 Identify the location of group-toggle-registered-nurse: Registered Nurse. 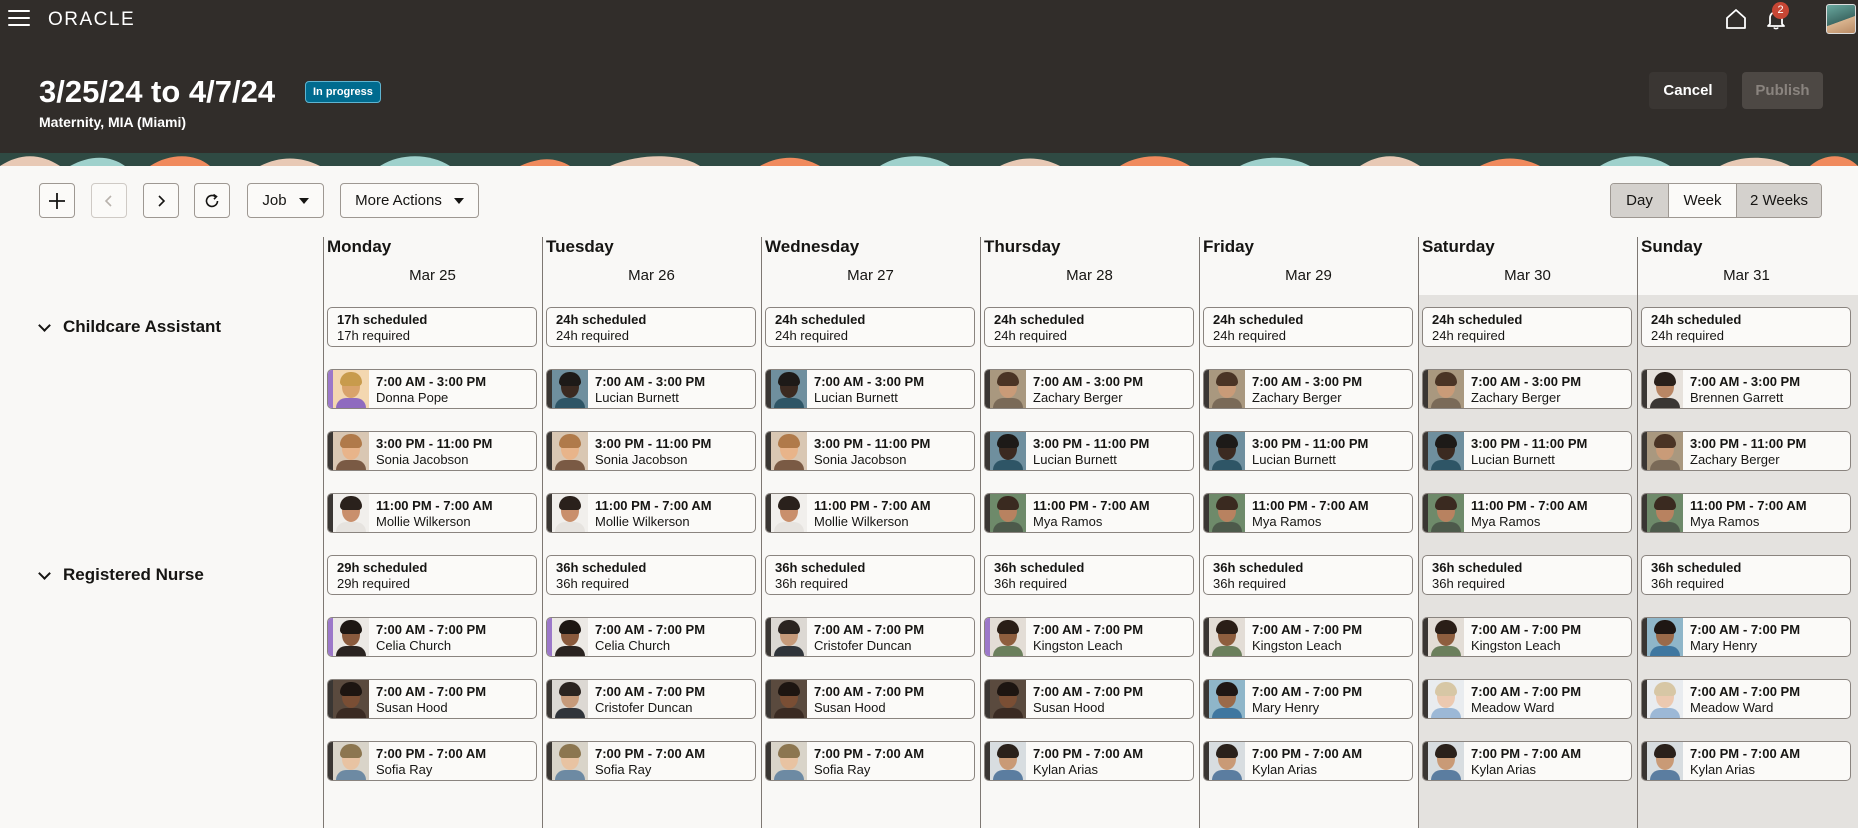
(121, 575).